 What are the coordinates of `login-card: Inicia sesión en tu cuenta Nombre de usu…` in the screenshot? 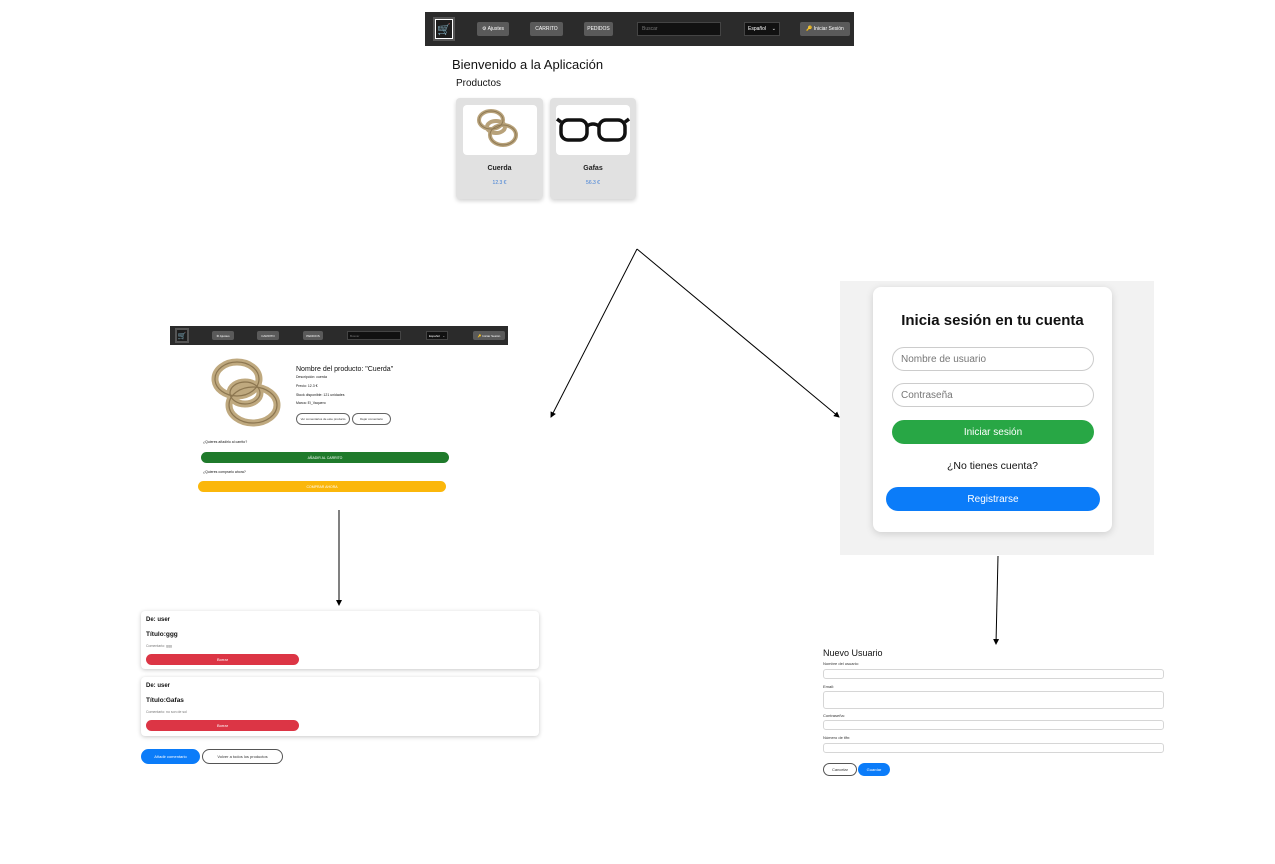 It's located at (992, 409).